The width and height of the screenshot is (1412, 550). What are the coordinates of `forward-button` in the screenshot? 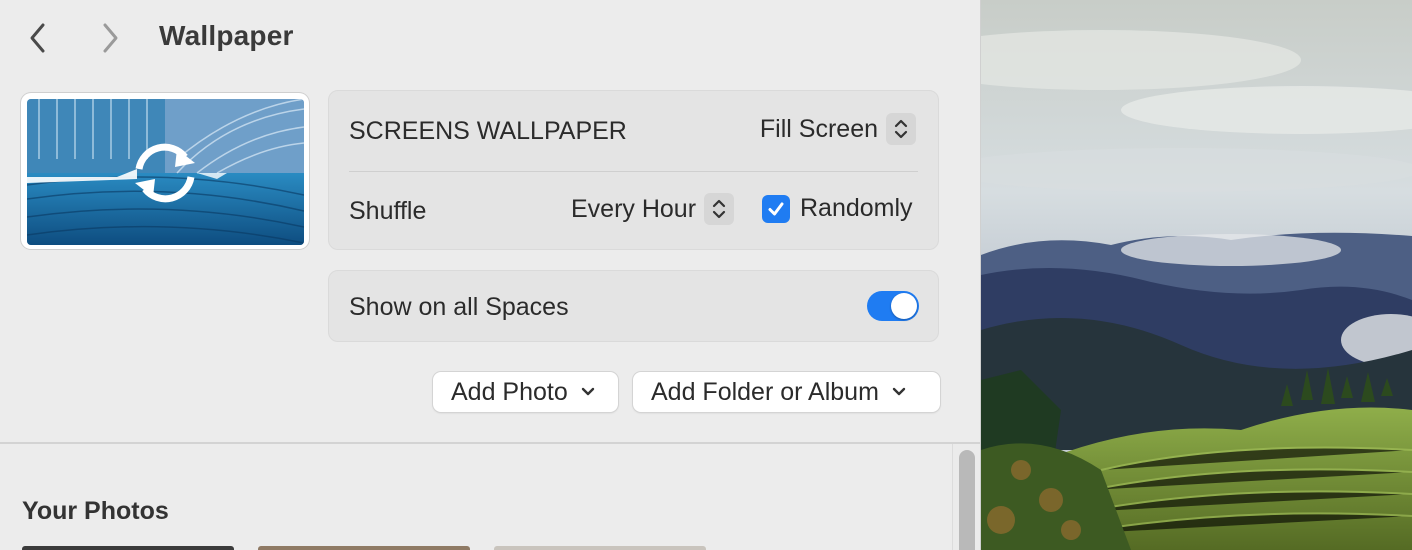 It's located at (110, 38).